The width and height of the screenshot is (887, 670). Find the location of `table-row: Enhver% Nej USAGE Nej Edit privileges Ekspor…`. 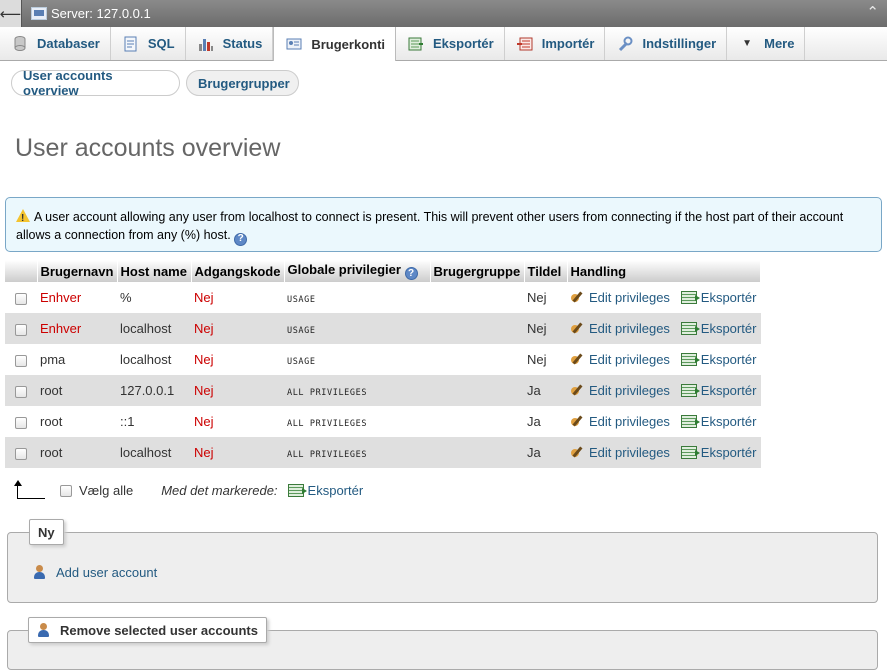

table-row: Enhver% Nej USAGE Nej Edit privileges Ekspor… is located at coordinates (383, 297).